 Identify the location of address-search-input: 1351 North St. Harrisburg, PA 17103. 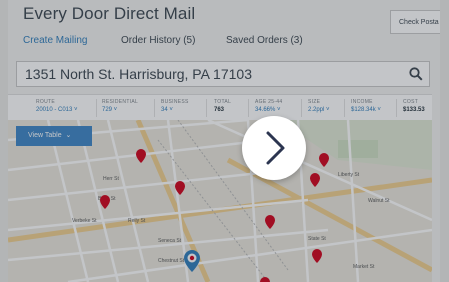
(223, 74).